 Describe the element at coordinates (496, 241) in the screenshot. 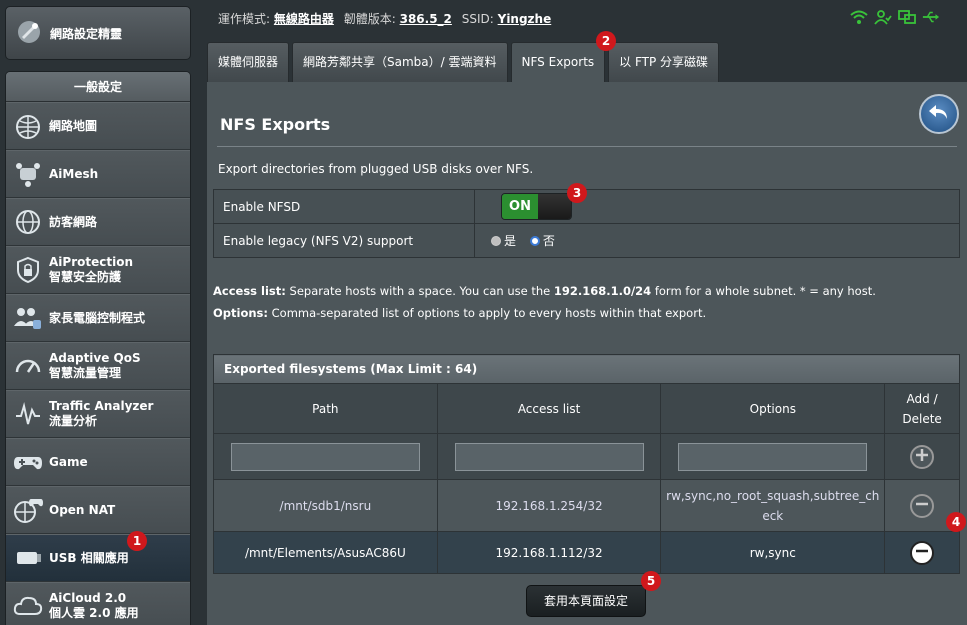

I see `legacy-yes-radio` at that location.